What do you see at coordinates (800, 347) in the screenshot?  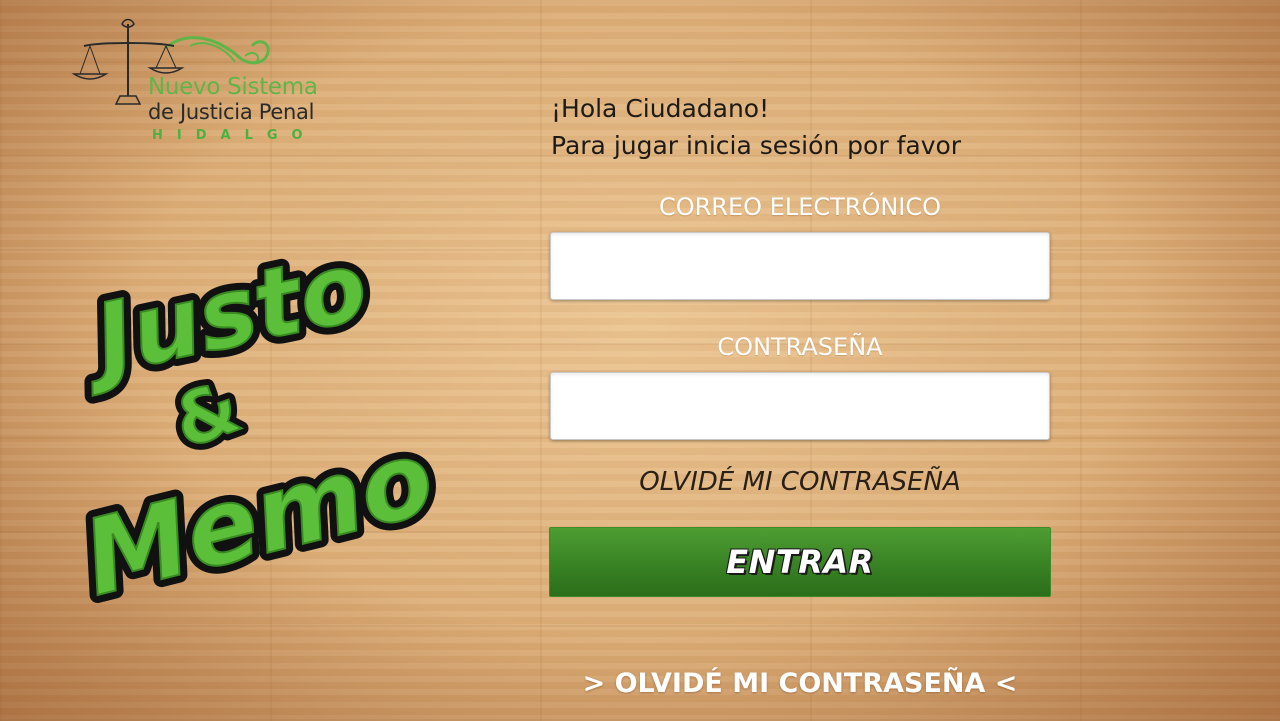 I see `password-label: CONTRASEÑA` at bounding box center [800, 347].